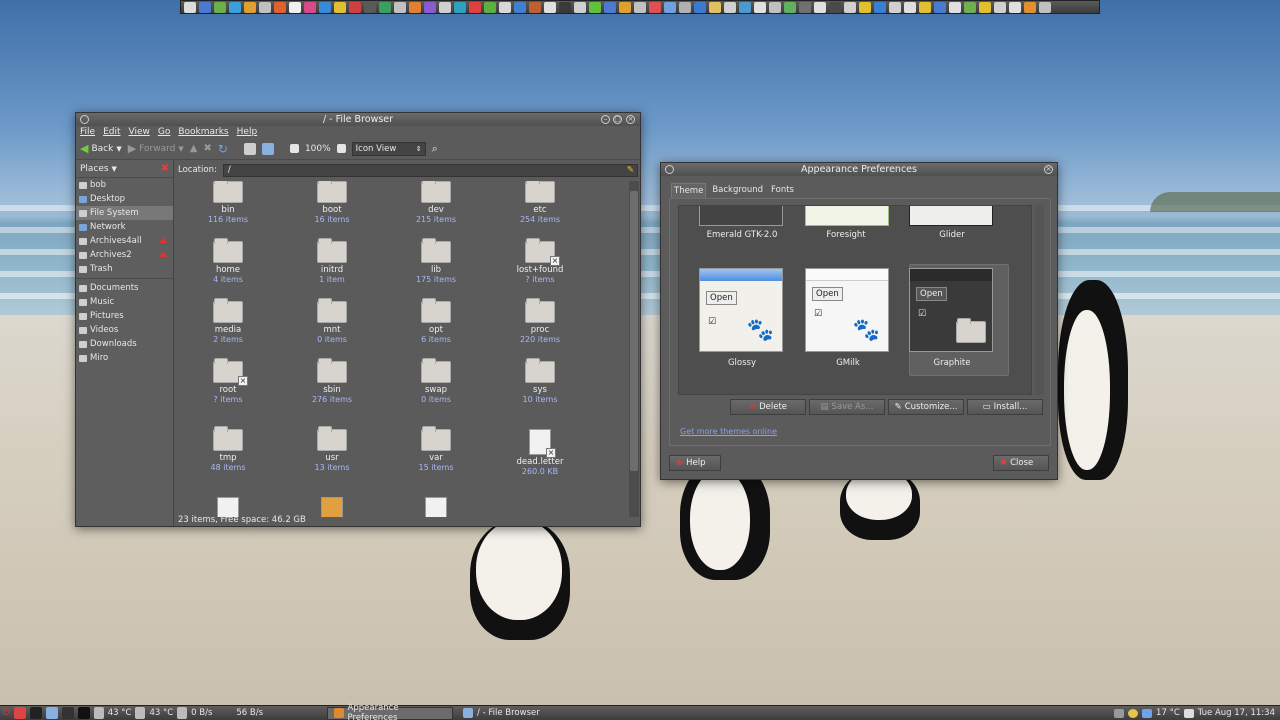 The image size is (1280, 720). What do you see at coordinates (203, 132) in the screenshot?
I see `menu-bookmarks: Bookmarks` at bounding box center [203, 132].